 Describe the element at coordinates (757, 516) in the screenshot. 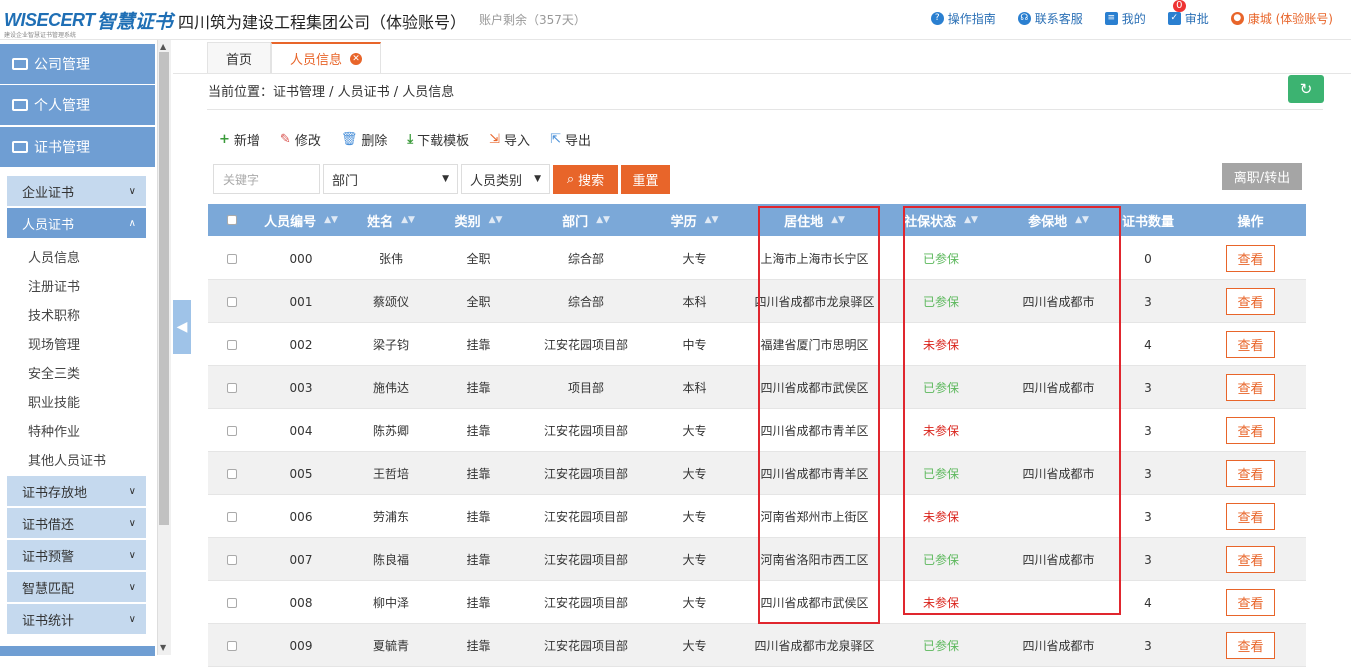

I see `table-row: 006 劳浦东 挂靠 江安花园项目部 大专 河南省郑州市上街区 未参保 3 查看` at that location.